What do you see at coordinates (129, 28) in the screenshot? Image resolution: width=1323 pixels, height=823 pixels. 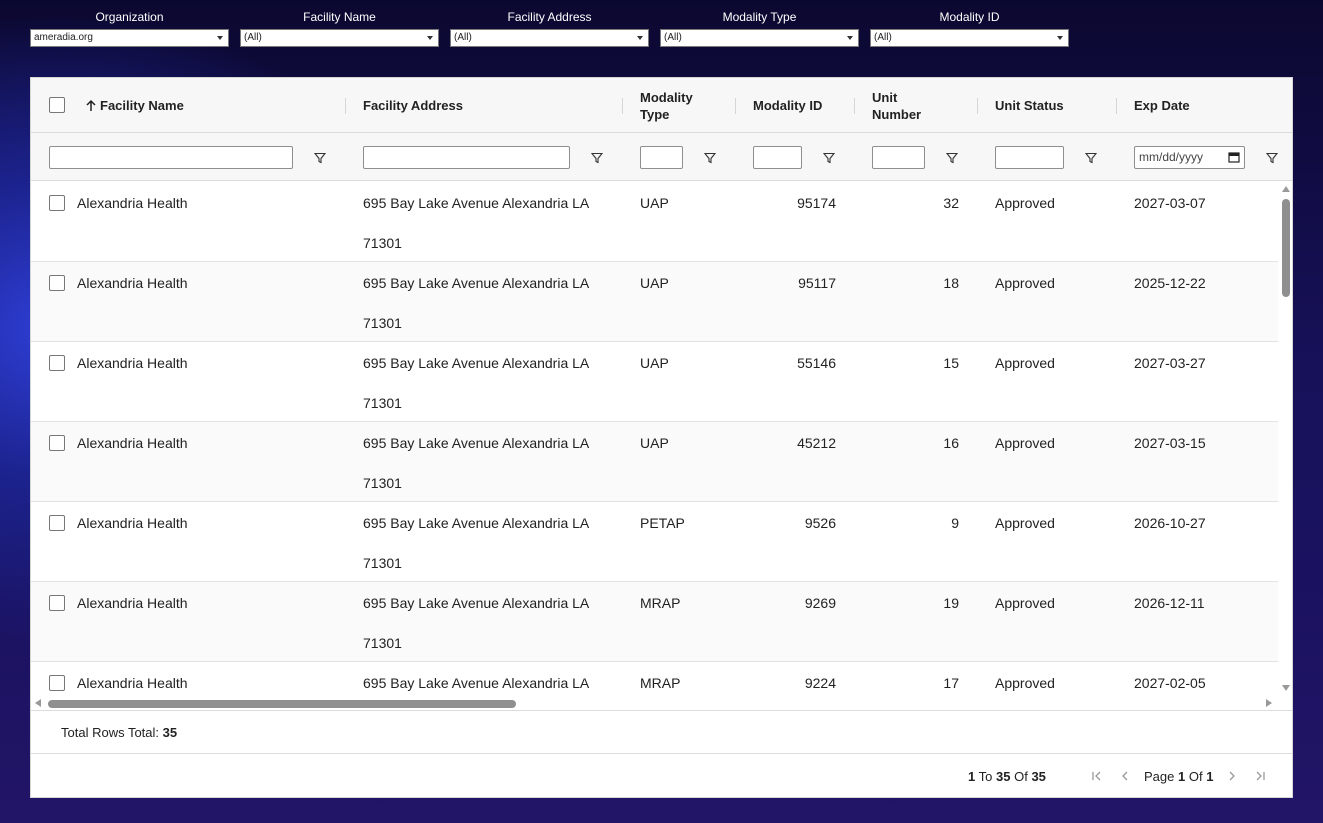 I see `organization-filter: Organization ameradia.org` at bounding box center [129, 28].